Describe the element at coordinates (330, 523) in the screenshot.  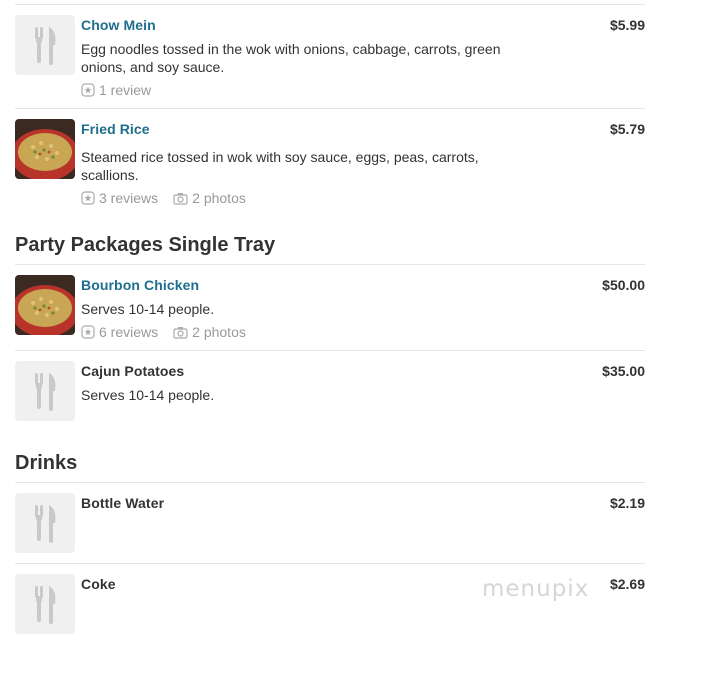
I see `menu-item-bottle-water: Bottle Water $2.19` at that location.